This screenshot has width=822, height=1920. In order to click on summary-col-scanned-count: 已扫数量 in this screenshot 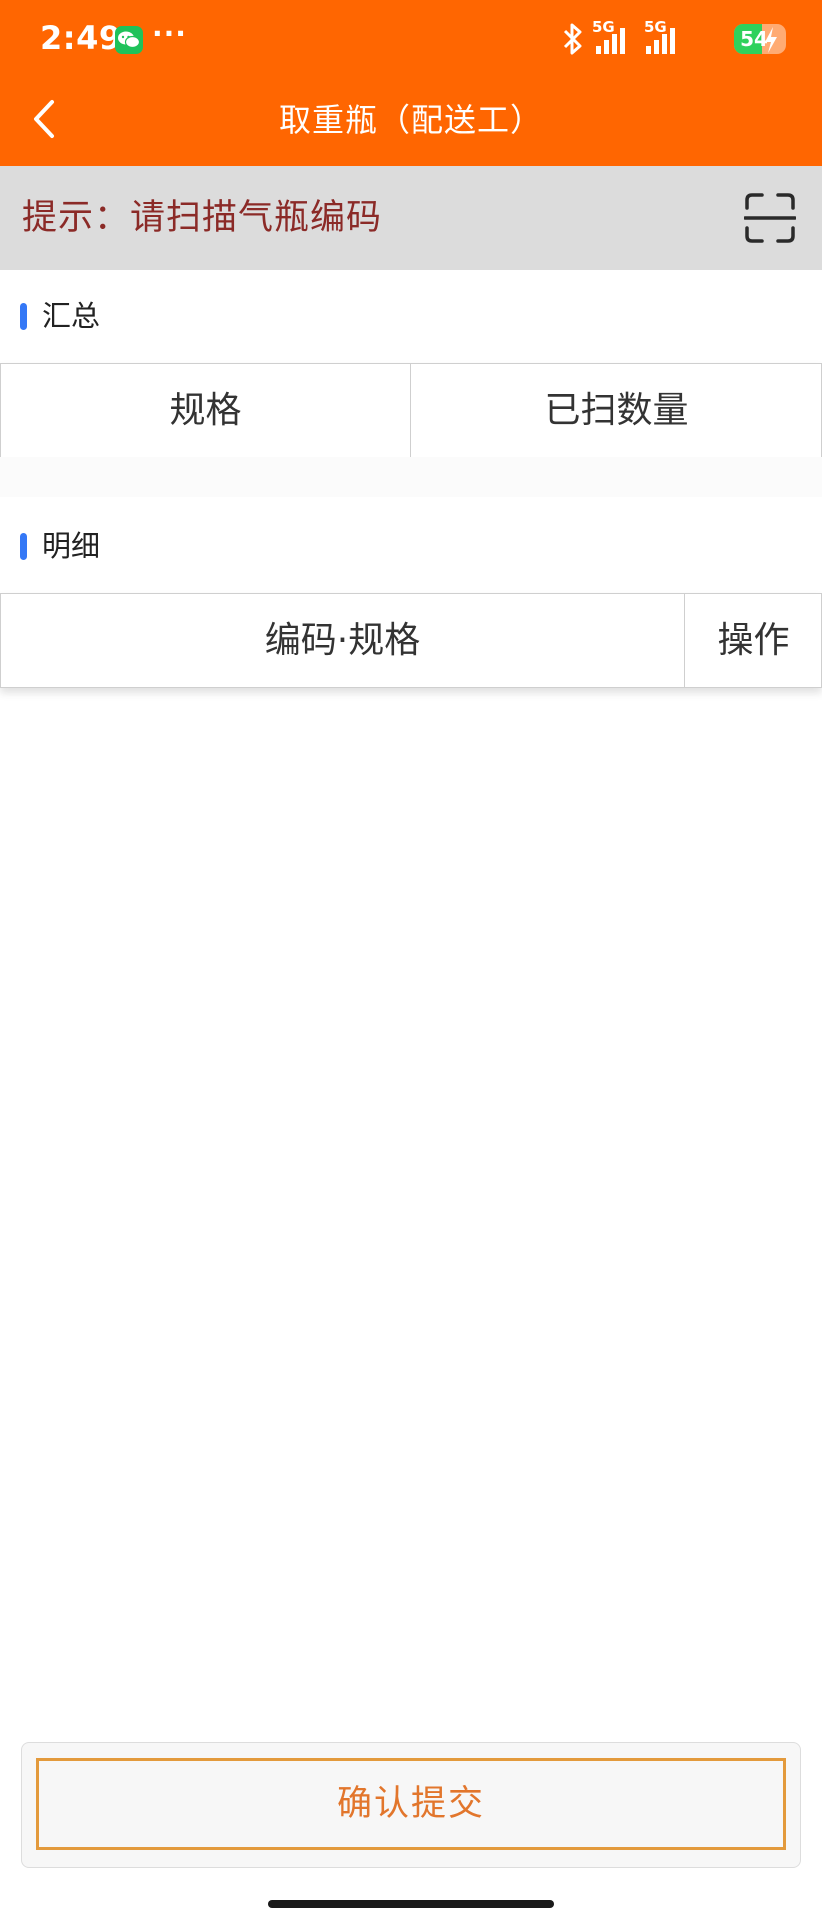, I will do `click(616, 410)`.